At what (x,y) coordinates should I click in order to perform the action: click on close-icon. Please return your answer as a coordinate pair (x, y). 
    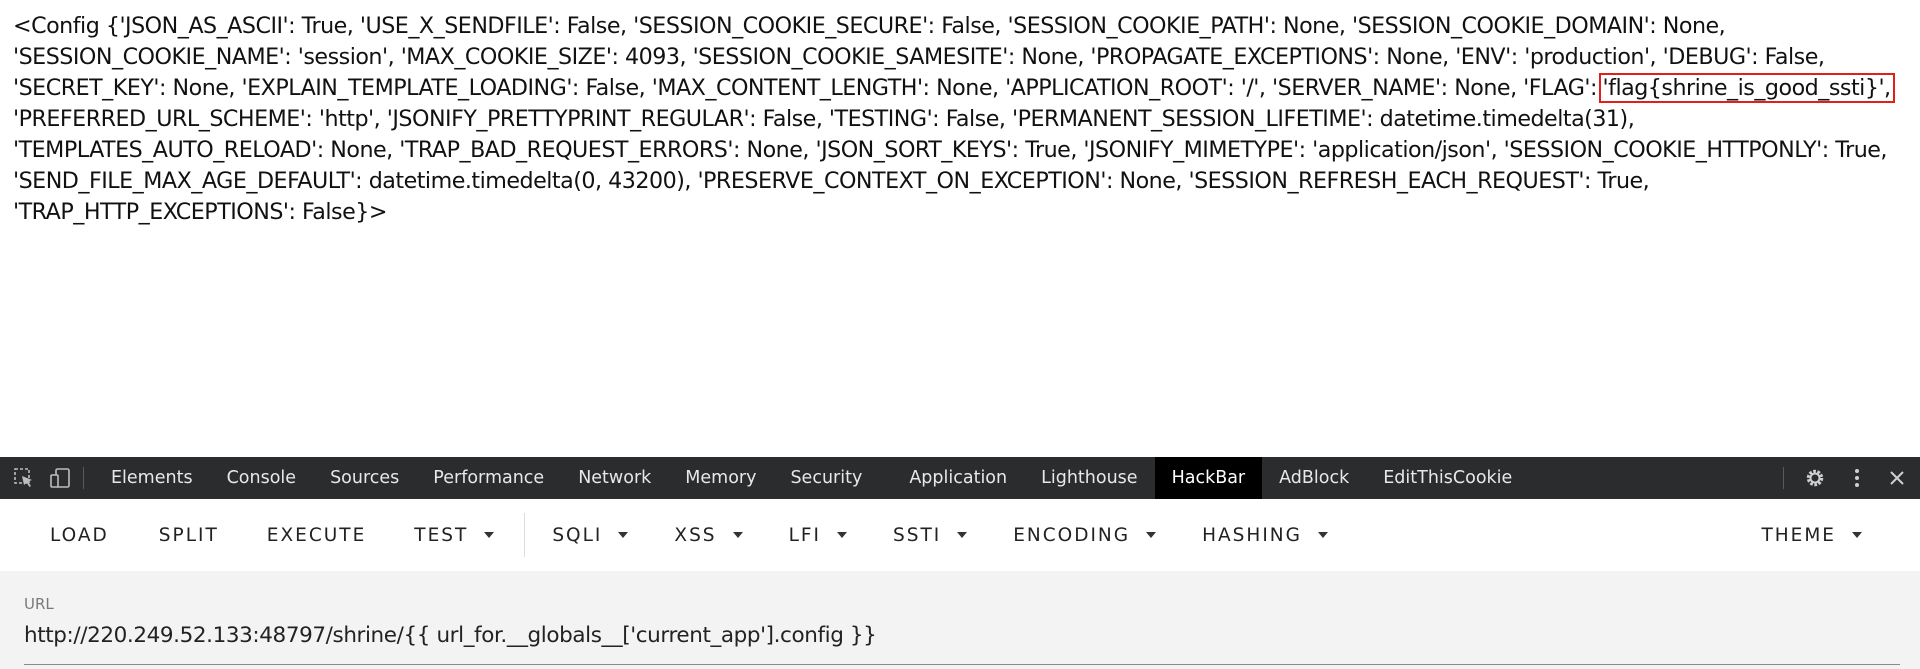
    Looking at the image, I should click on (1897, 478).